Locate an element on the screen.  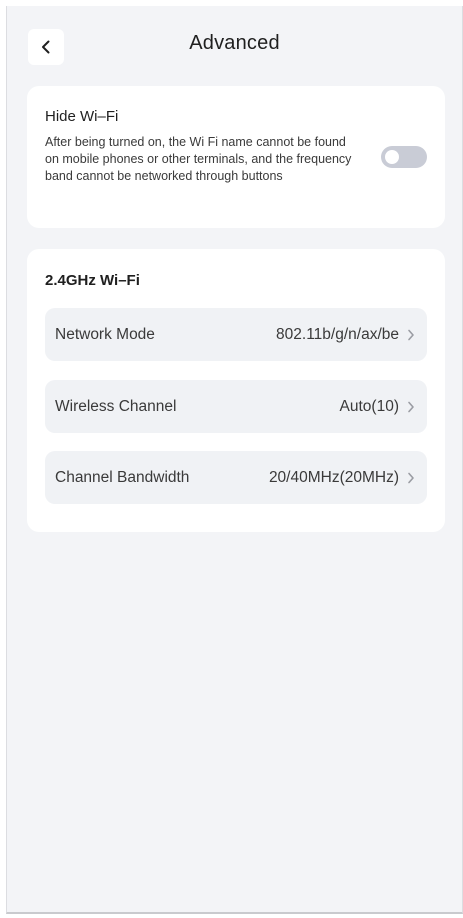
row-value: Auto(10) is located at coordinates (369, 406).